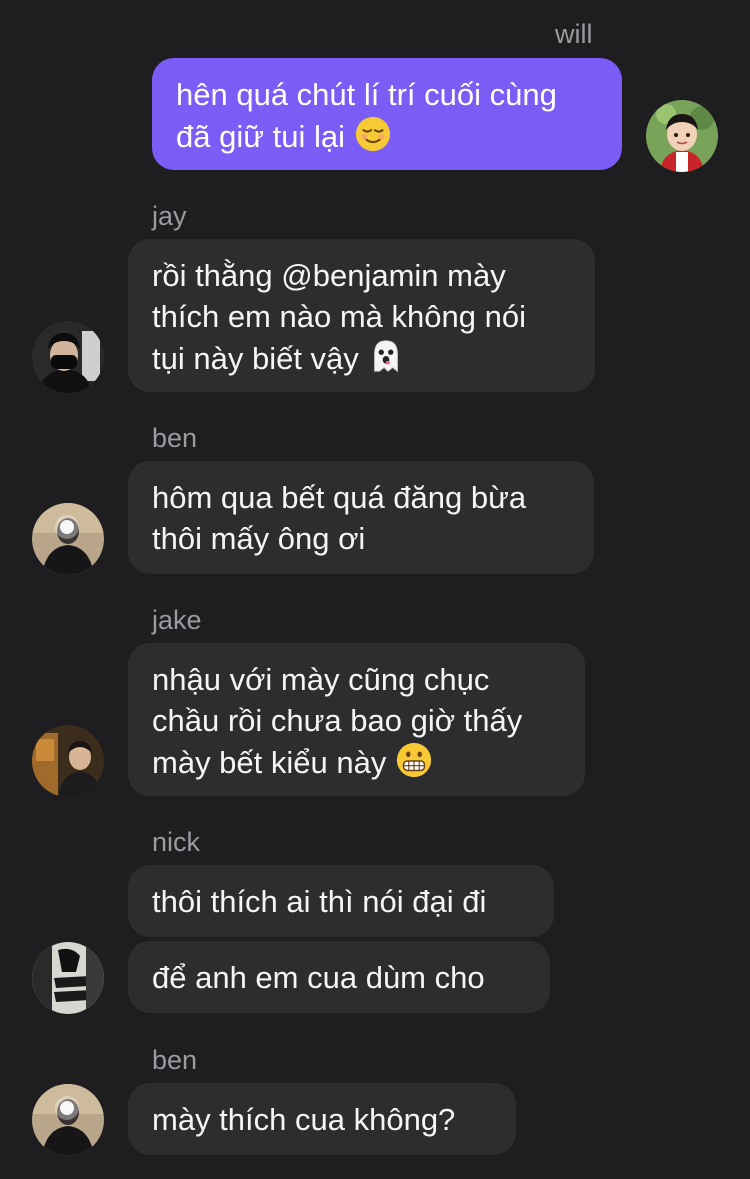 This screenshot has height=1179, width=750. What do you see at coordinates (68, 978) in the screenshot?
I see `avatar-nick` at bounding box center [68, 978].